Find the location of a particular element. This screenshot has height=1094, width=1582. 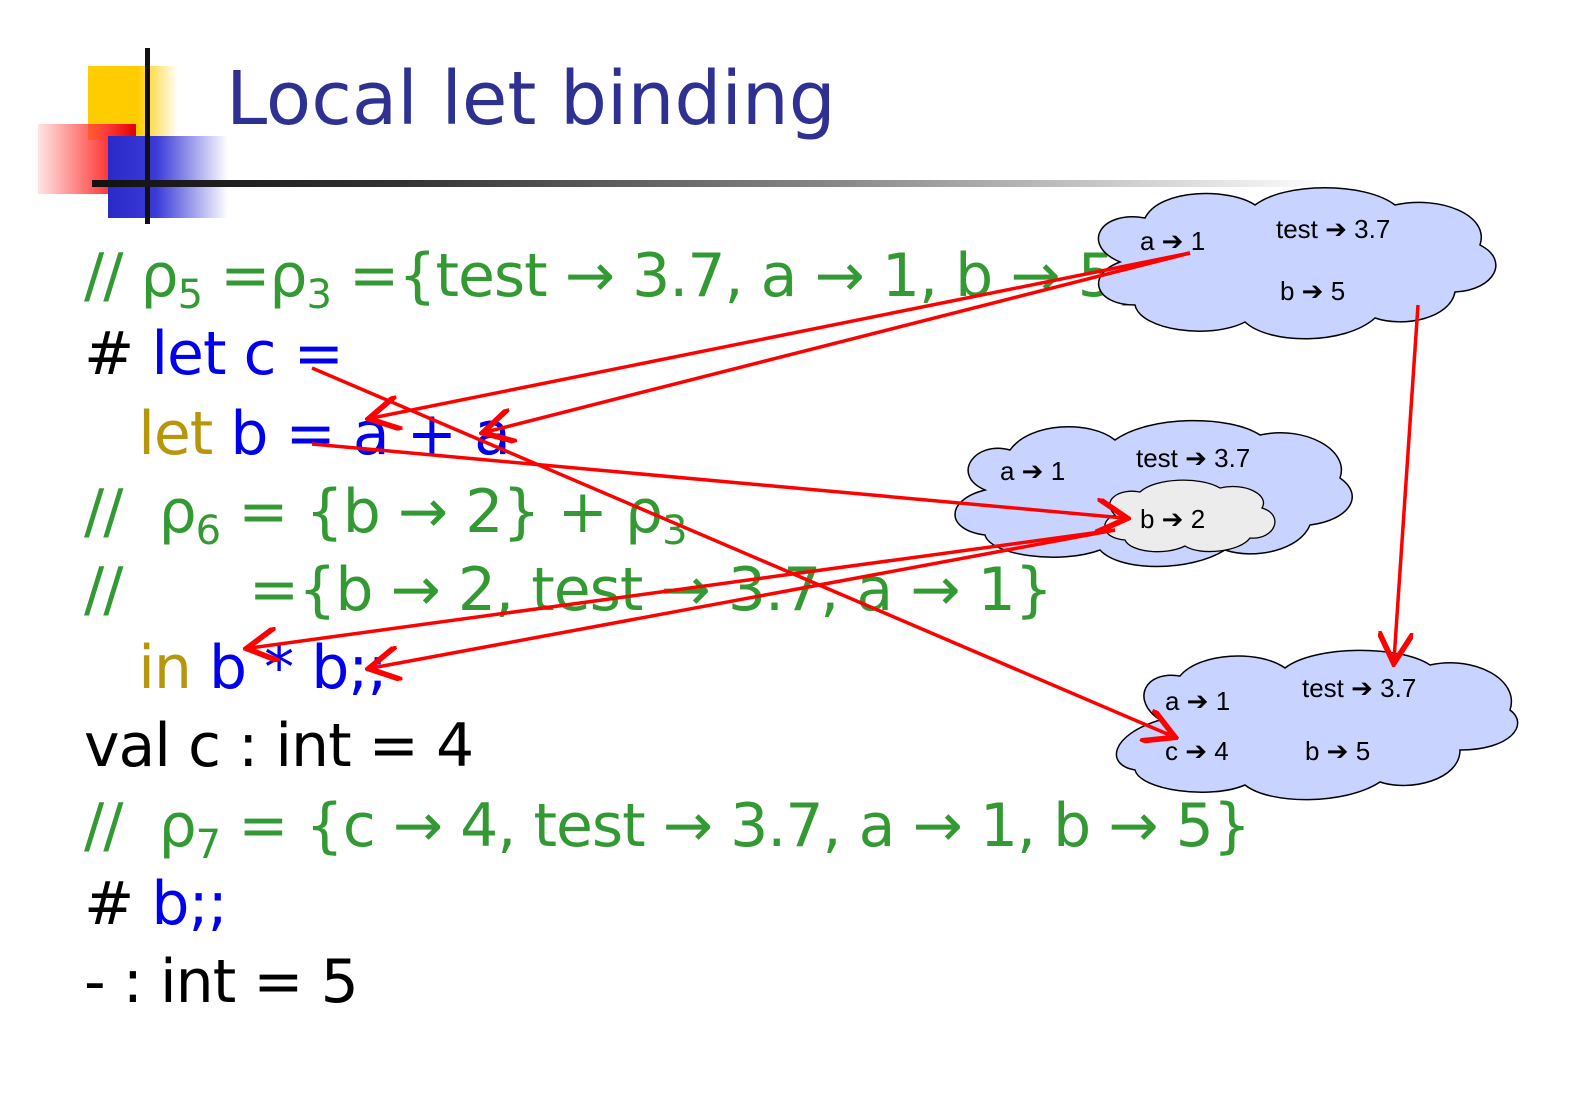

env3-a-binding: a ➔ 1 is located at coordinates (1197, 701).